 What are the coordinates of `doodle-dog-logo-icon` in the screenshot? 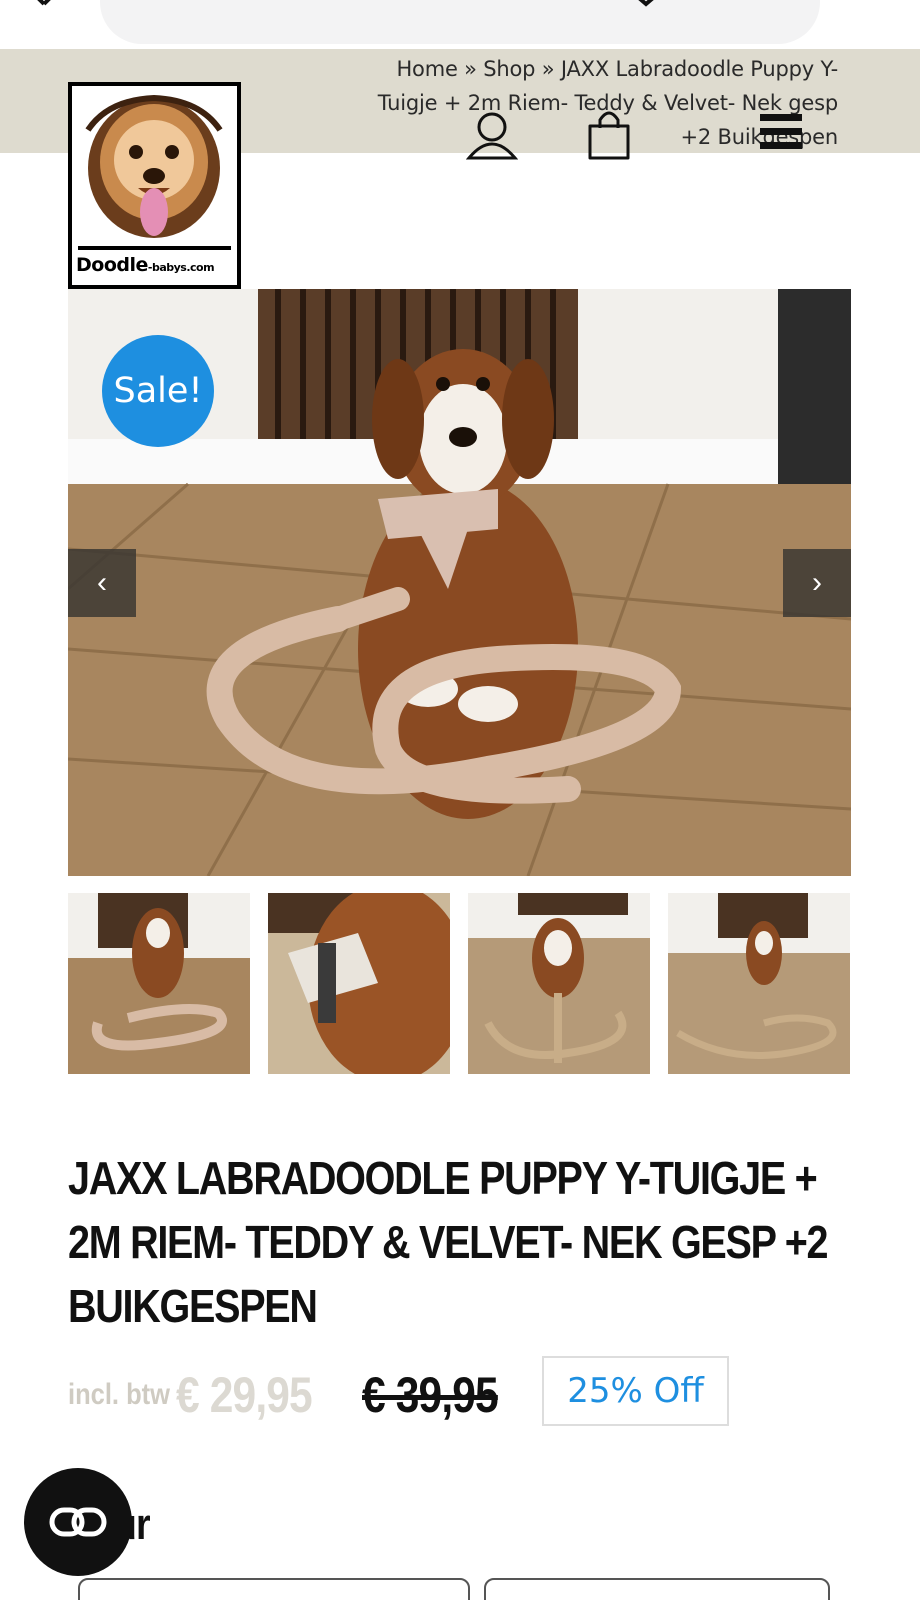 It's located at (154, 168).